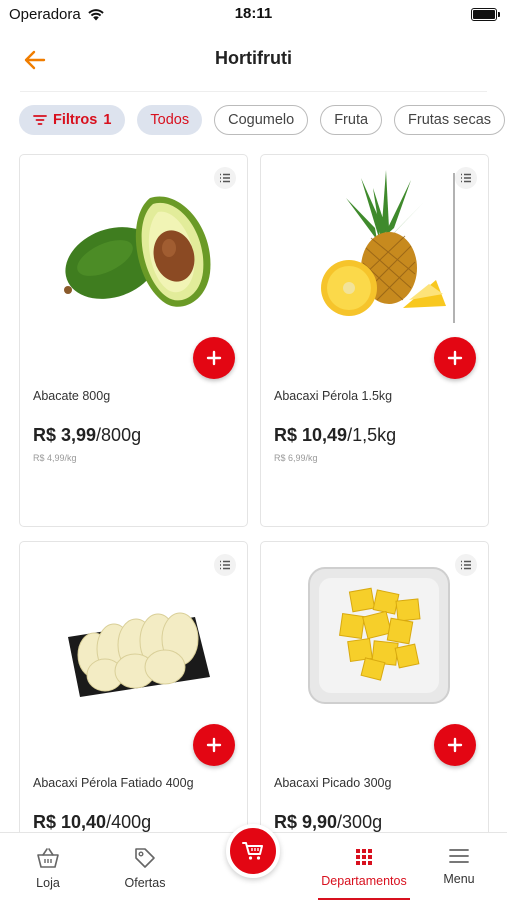 This screenshot has width=507, height=900. Describe the element at coordinates (253, 91) in the screenshot. I see `header-divider` at that location.